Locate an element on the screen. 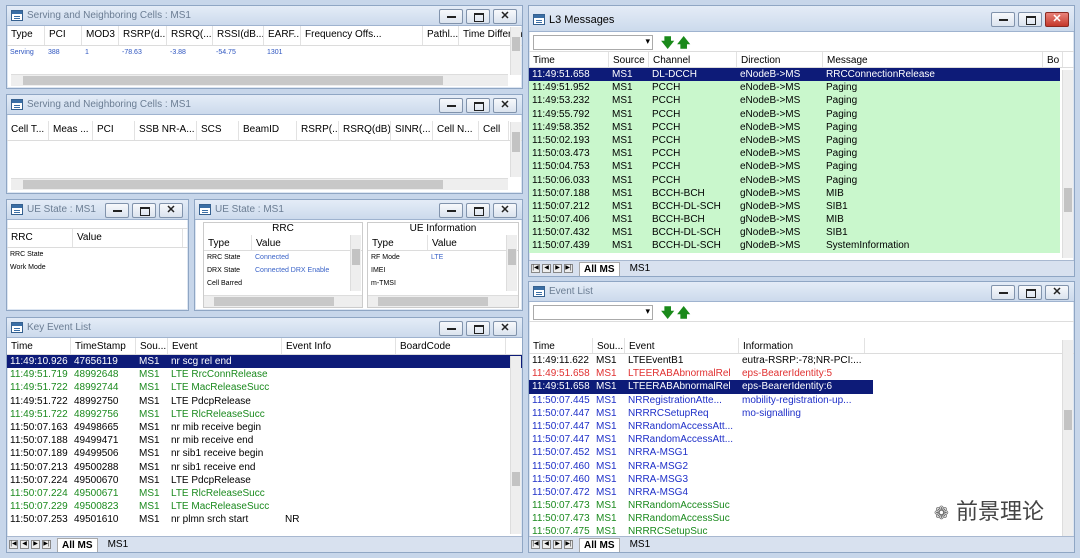  arrow-up-icon: 🡅 is located at coordinates (683, 315).